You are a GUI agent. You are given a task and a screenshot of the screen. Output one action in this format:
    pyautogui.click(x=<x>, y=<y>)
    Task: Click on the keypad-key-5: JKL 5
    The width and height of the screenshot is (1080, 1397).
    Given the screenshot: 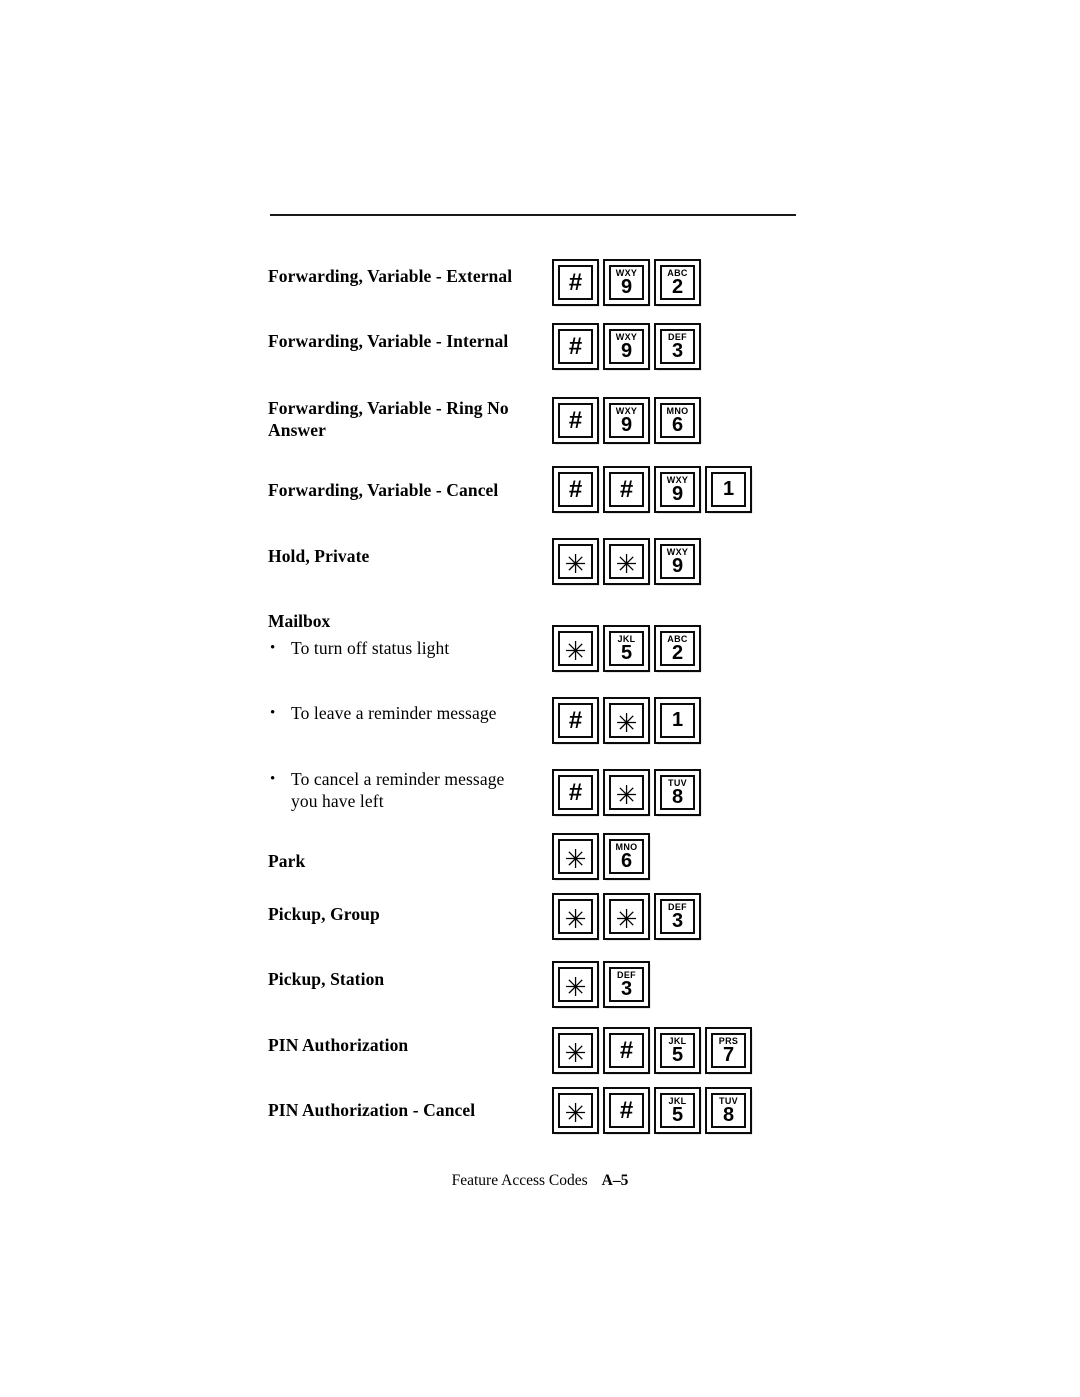 What is the action you would take?
    pyautogui.click(x=678, y=1111)
    